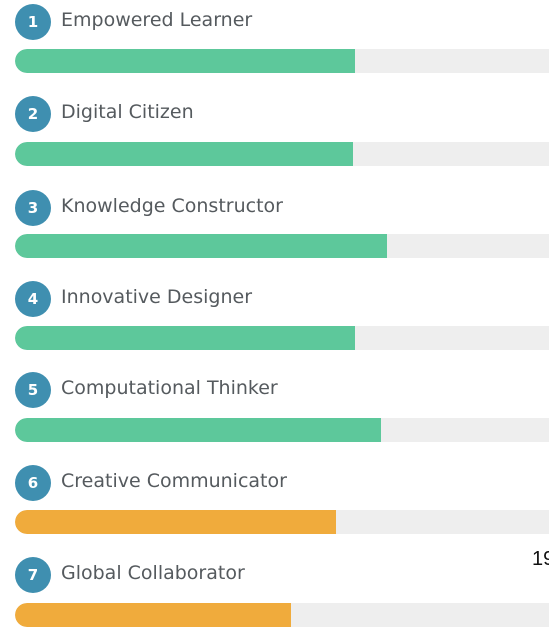  Describe the element at coordinates (169, 388) in the screenshot. I see `item-label: Computational Thinker` at that location.